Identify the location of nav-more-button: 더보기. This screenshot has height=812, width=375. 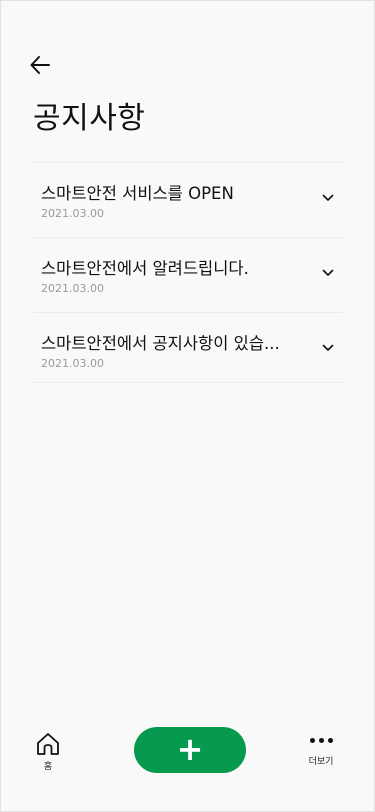
(321, 749).